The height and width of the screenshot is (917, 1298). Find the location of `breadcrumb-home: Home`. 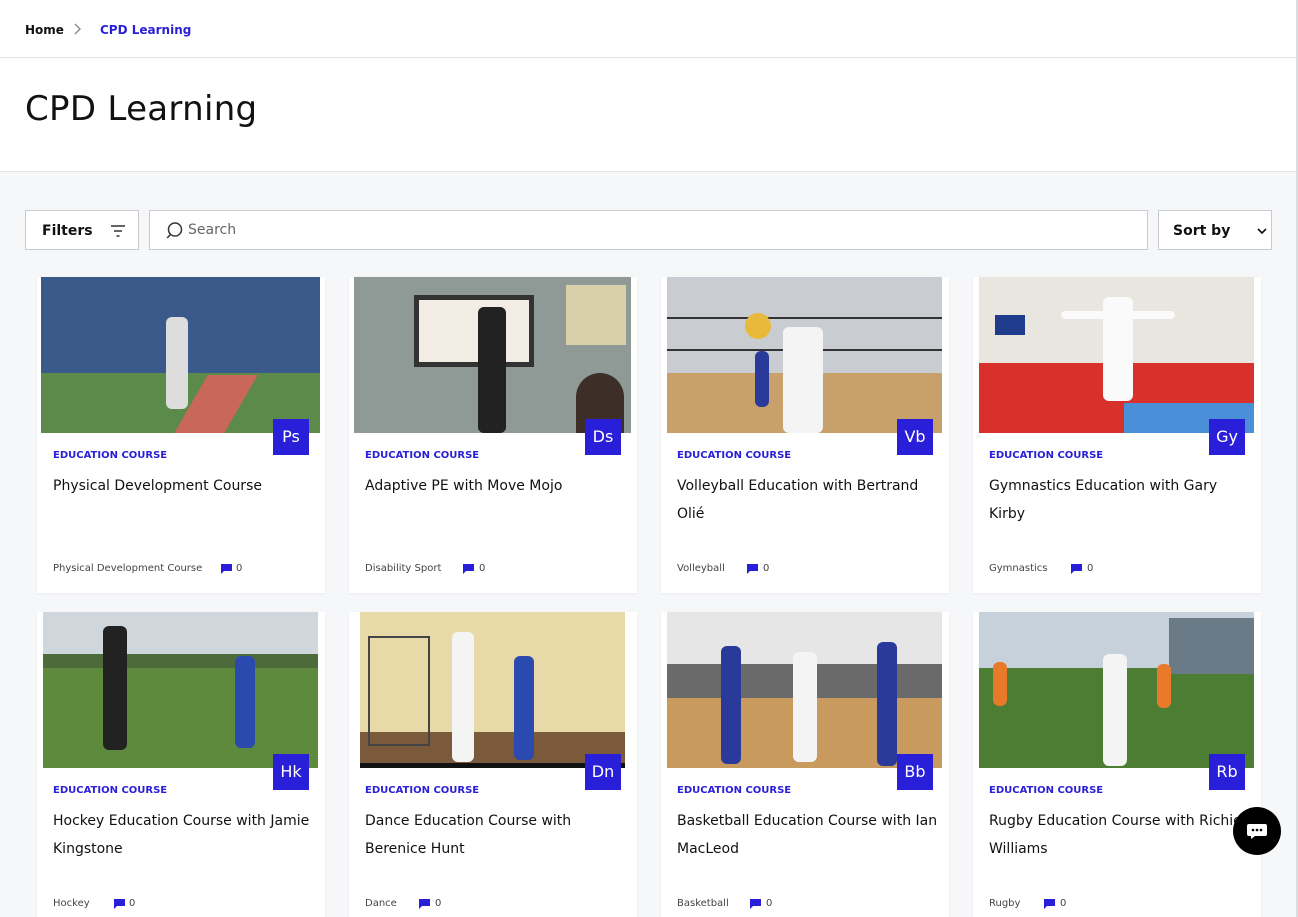

breadcrumb-home: Home is located at coordinates (44, 30).